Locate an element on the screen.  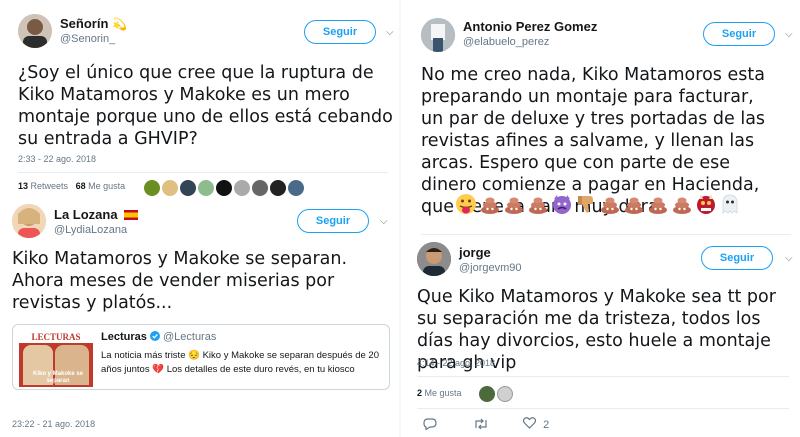
reply-icon is located at coordinates (430, 424).